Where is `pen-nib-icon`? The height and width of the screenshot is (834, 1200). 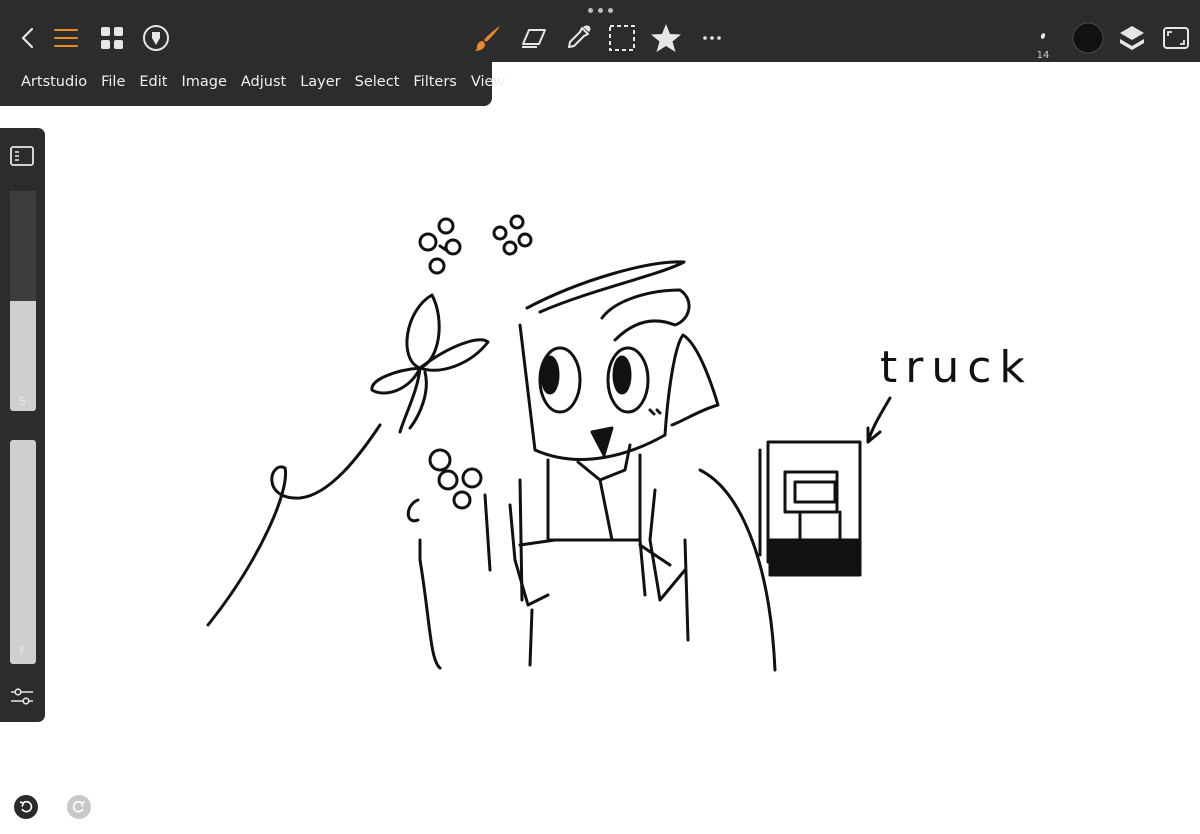
pen-nib-icon is located at coordinates (156, 38).